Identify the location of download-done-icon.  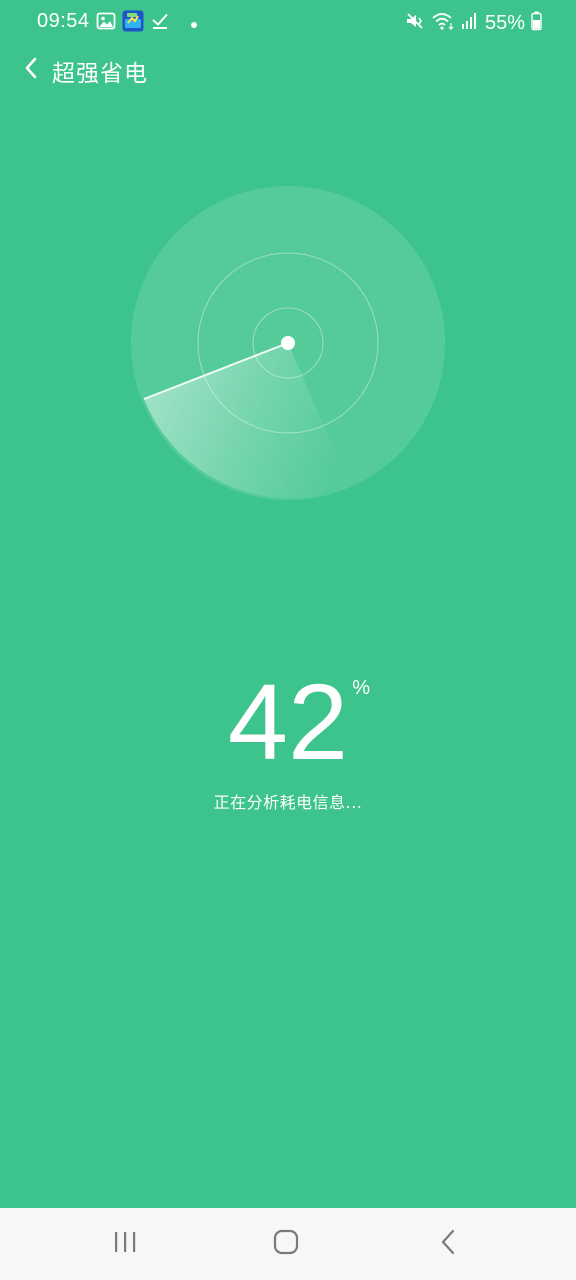
(160, 23).